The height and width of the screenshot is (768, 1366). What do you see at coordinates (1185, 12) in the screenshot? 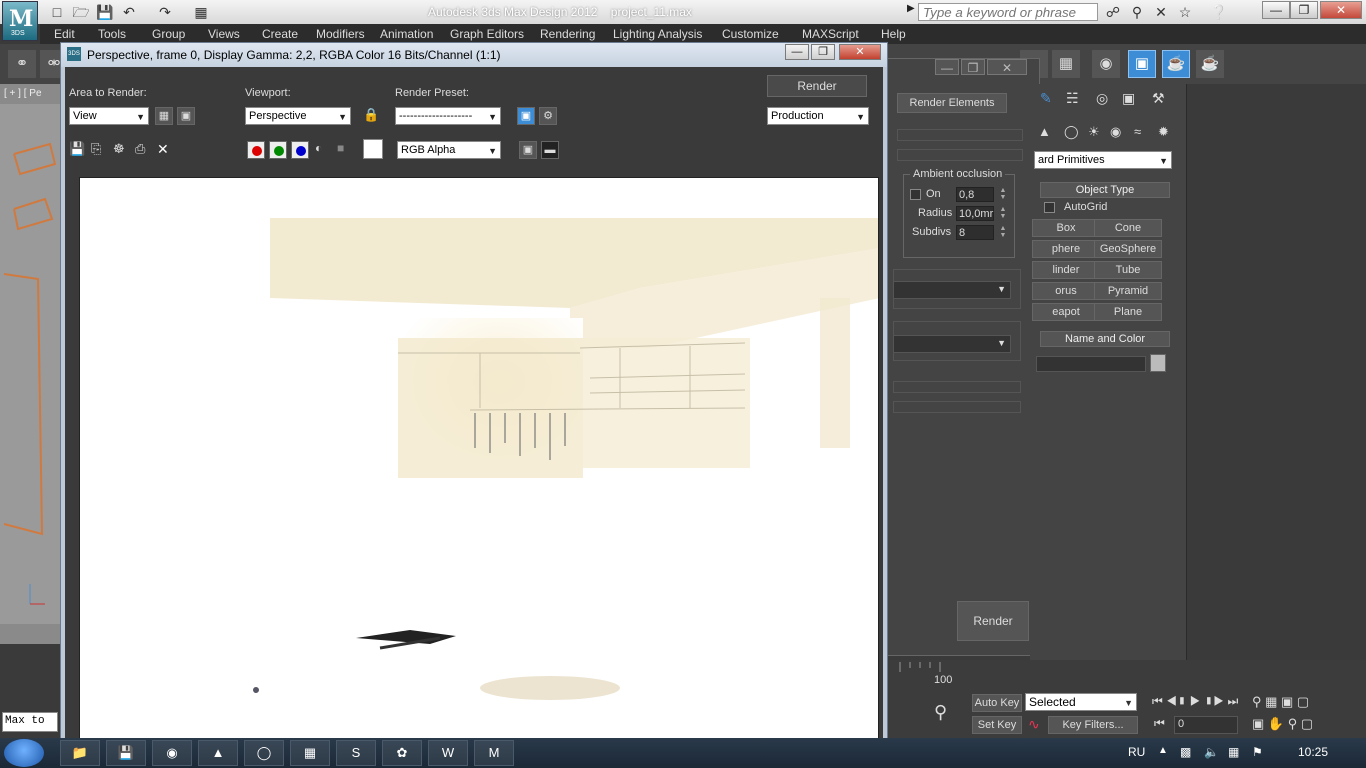
I see `favorites-star-icon: ☆` at bounding box center [1185, 12].